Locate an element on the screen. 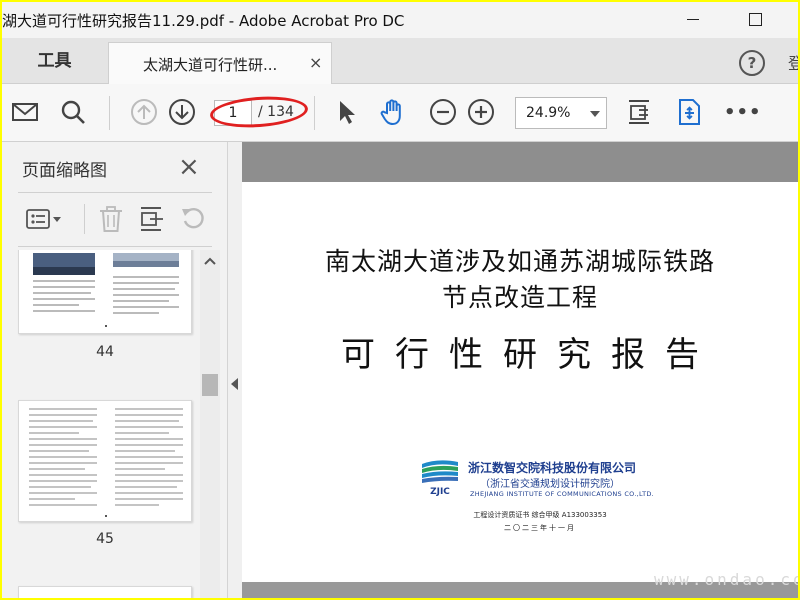 The width and height of the screenshot is (800, 600). zoom-in-icon is located at coordinates (481, 112).